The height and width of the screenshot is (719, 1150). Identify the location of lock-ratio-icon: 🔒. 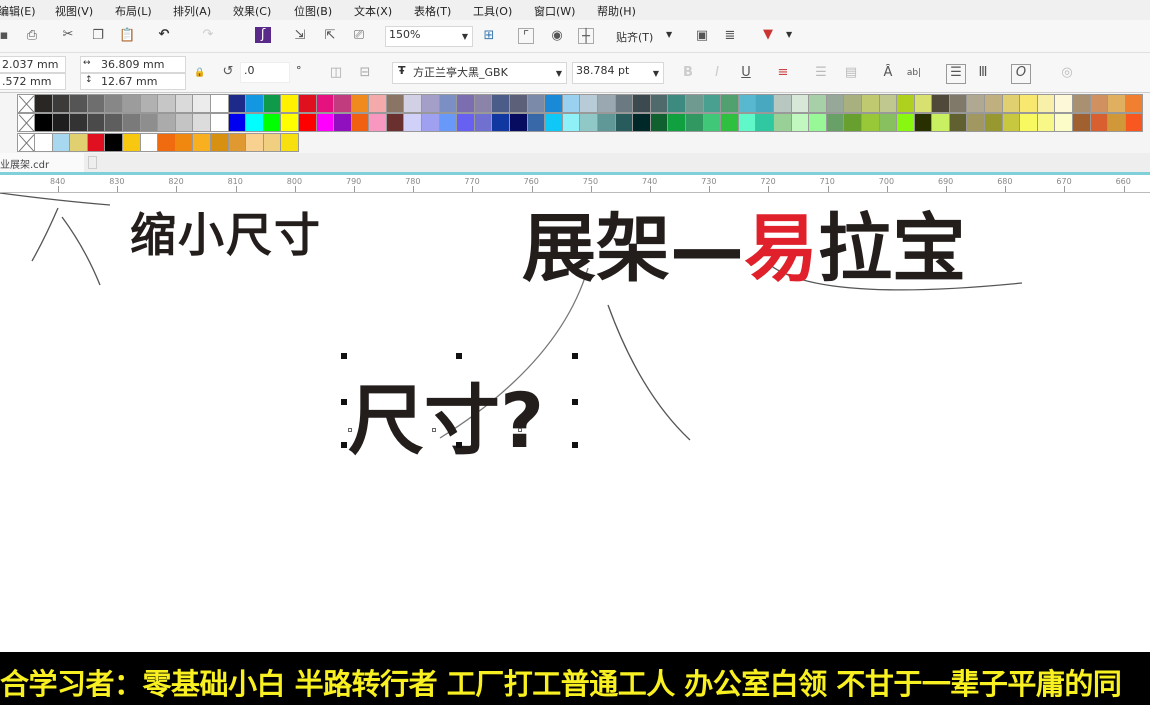
(200, 73).